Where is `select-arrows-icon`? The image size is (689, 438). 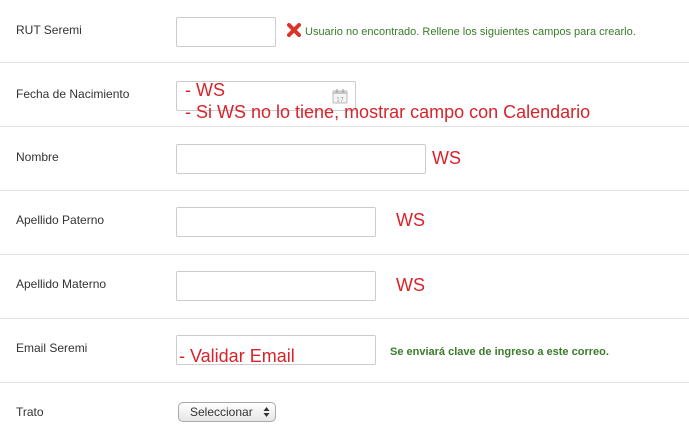
select-arrows-icon is located at coordinates (266, 412).